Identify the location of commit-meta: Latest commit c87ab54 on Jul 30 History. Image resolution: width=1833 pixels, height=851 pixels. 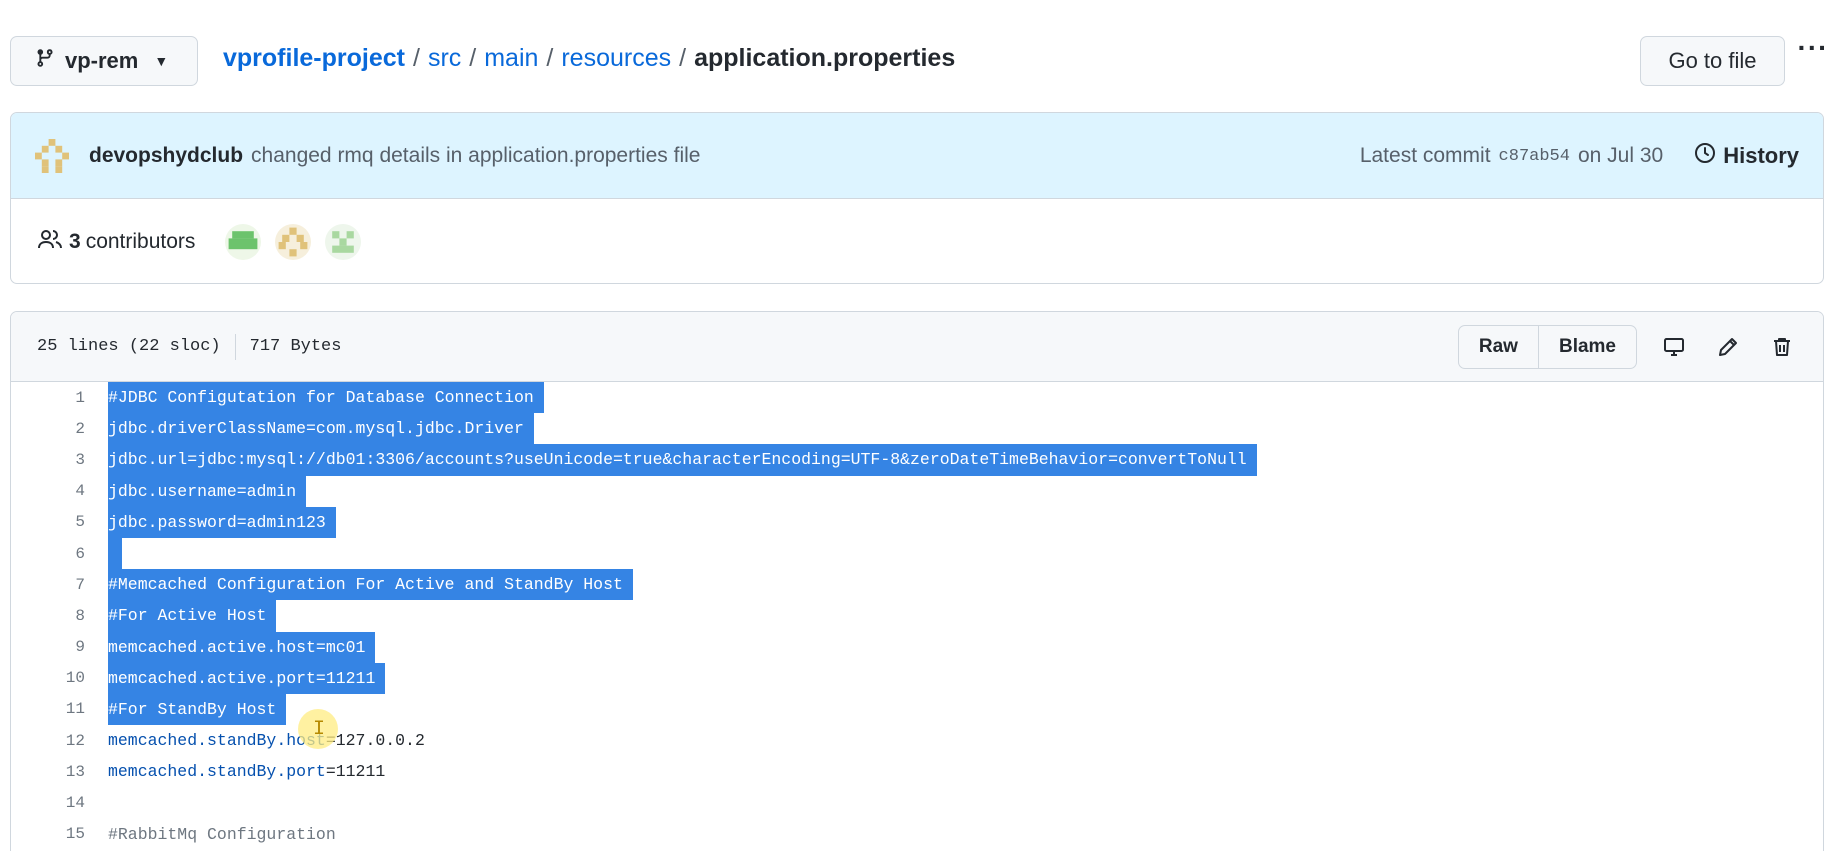
(1579, 156).